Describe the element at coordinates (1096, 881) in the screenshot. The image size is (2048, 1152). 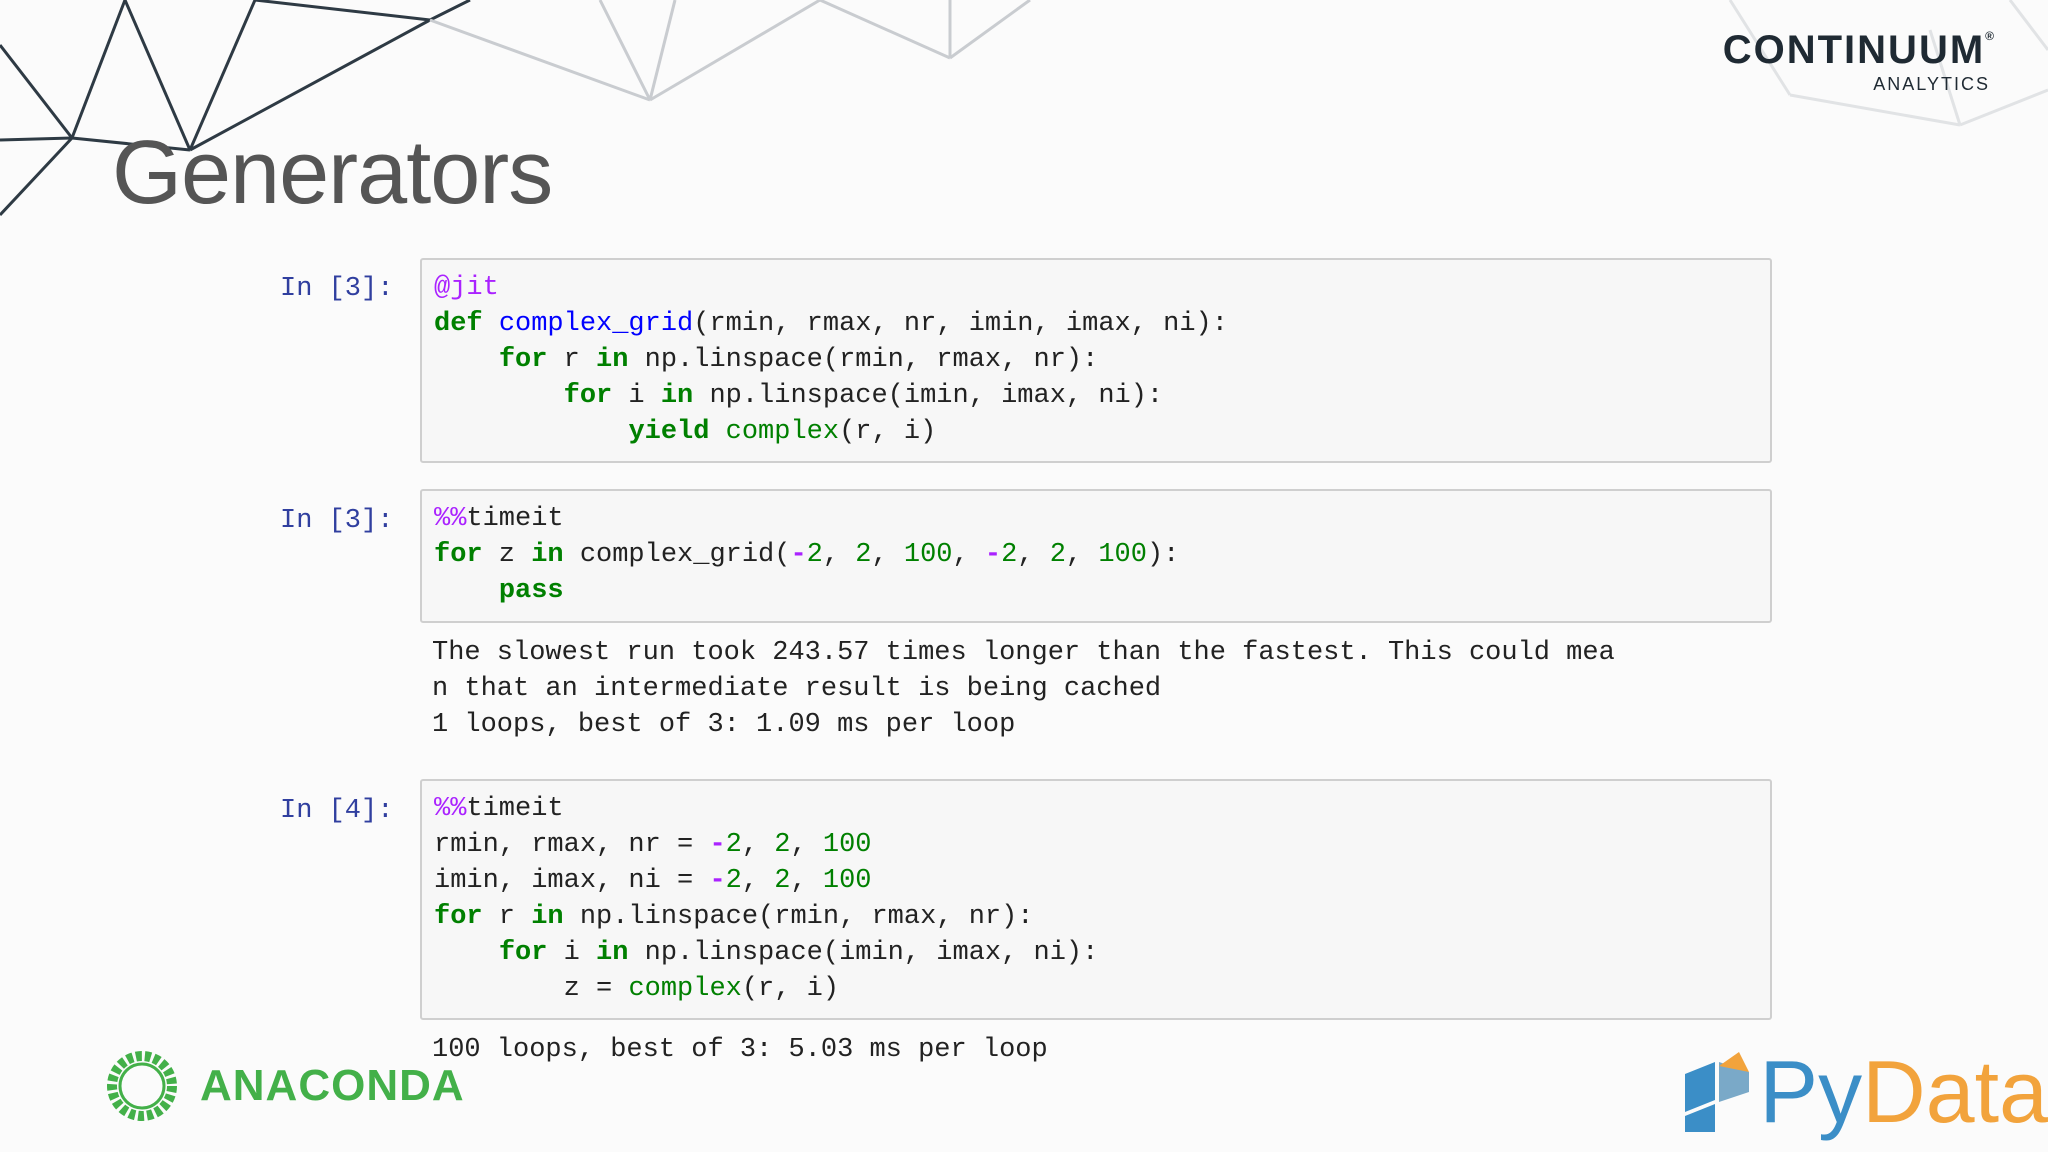
I see `code-line: imin, imax, ni = -2, 2, 100` at that location.